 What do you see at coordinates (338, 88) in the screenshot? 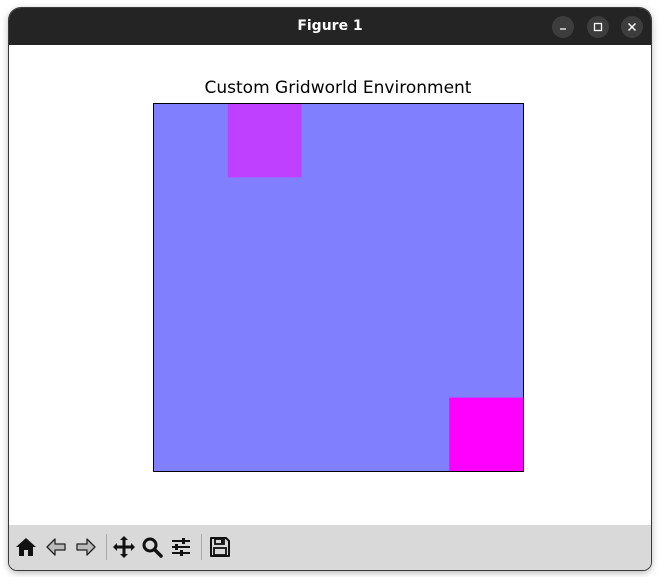
I see `plot-title: Custom Gridworld Environment` at bounding box center [338, 88].